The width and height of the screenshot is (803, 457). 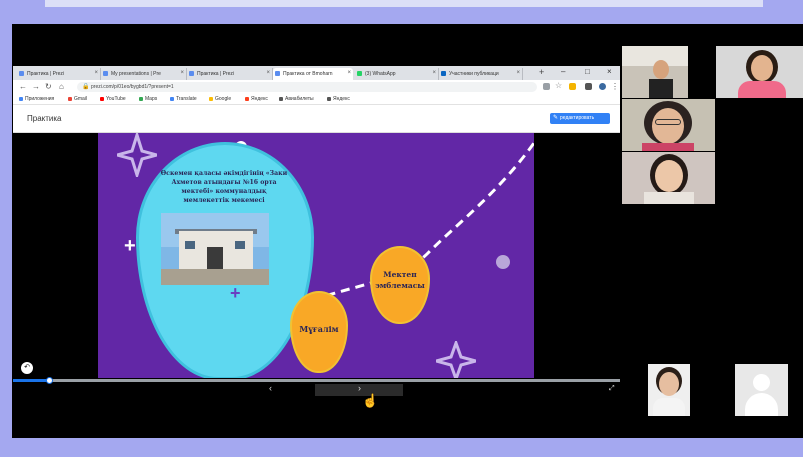 I want to click on bookmark-item: YouTube, so click(x=113, y=99).